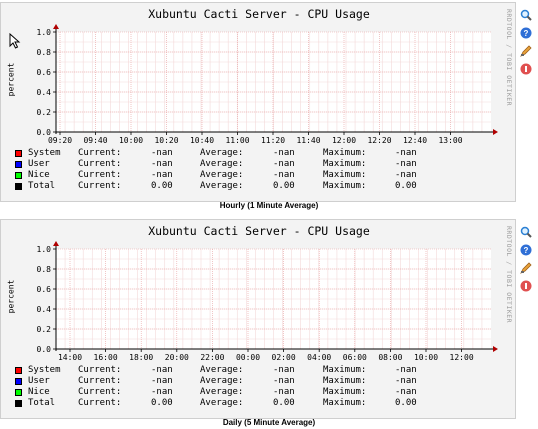 The height and width of the screenshot is (429, 538). What do you see at coordinates (162, 403) in the screenshot?
I see `legend-current-value: 0.00` at bounding box center [162, 403].